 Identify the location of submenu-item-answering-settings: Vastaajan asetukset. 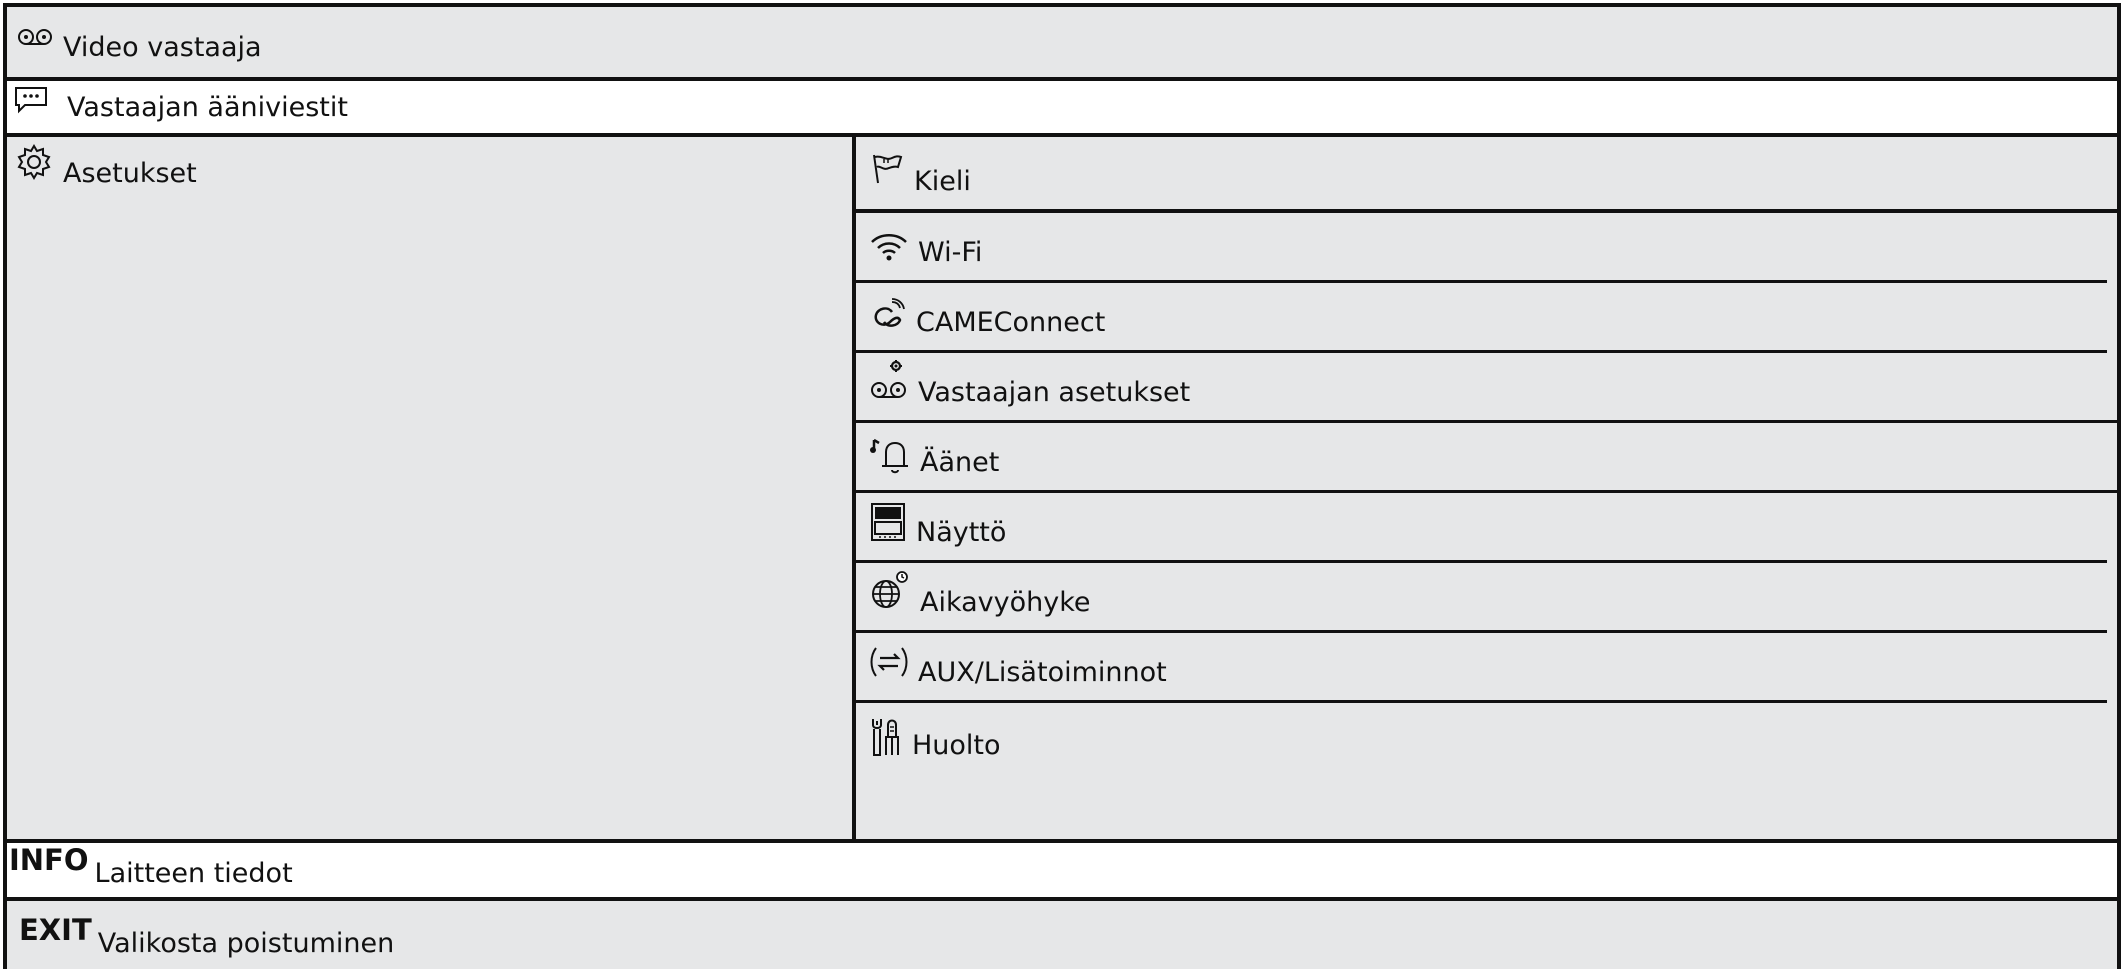
(1486, 388).